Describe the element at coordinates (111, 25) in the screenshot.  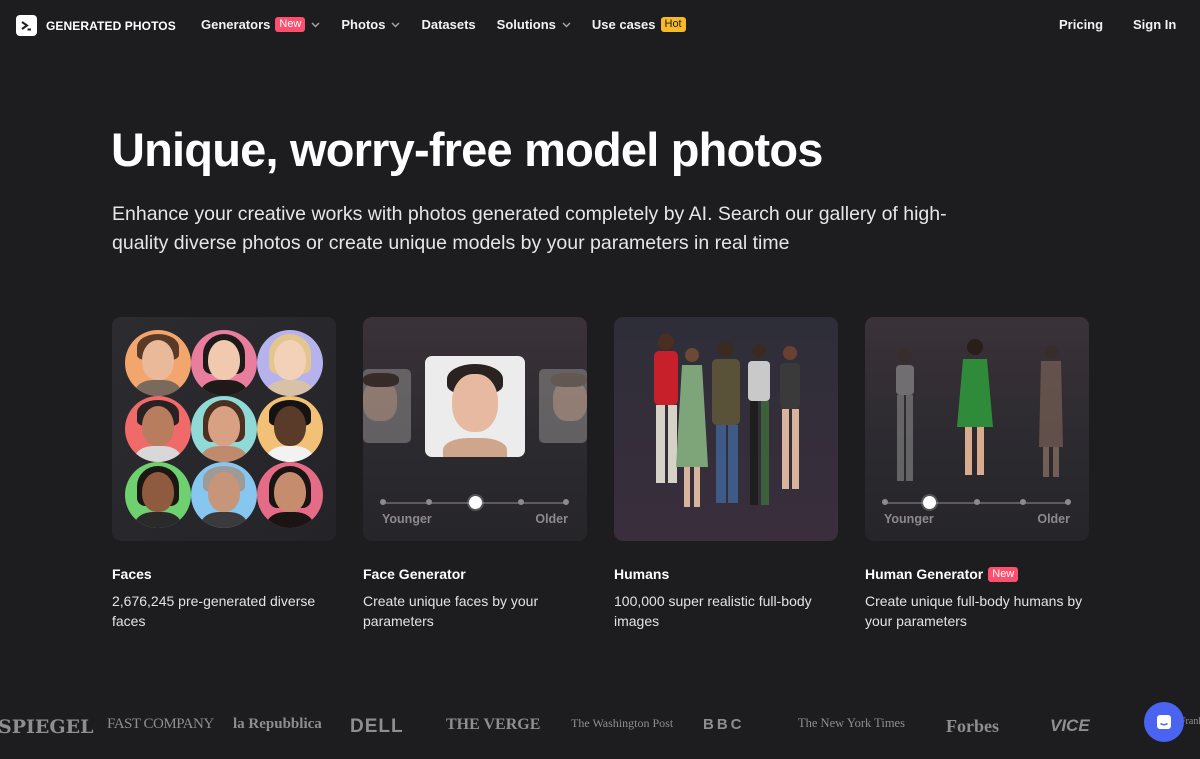
I see `brand-name: GENERATED PHOTOS` at that location.